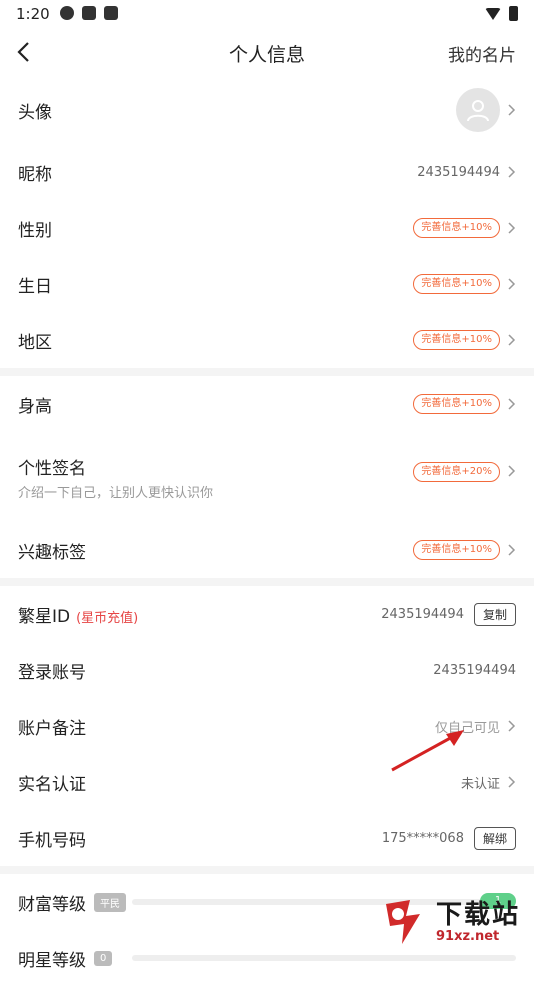  I want to click on row-label: 兴趣标签, so click(52, 552).